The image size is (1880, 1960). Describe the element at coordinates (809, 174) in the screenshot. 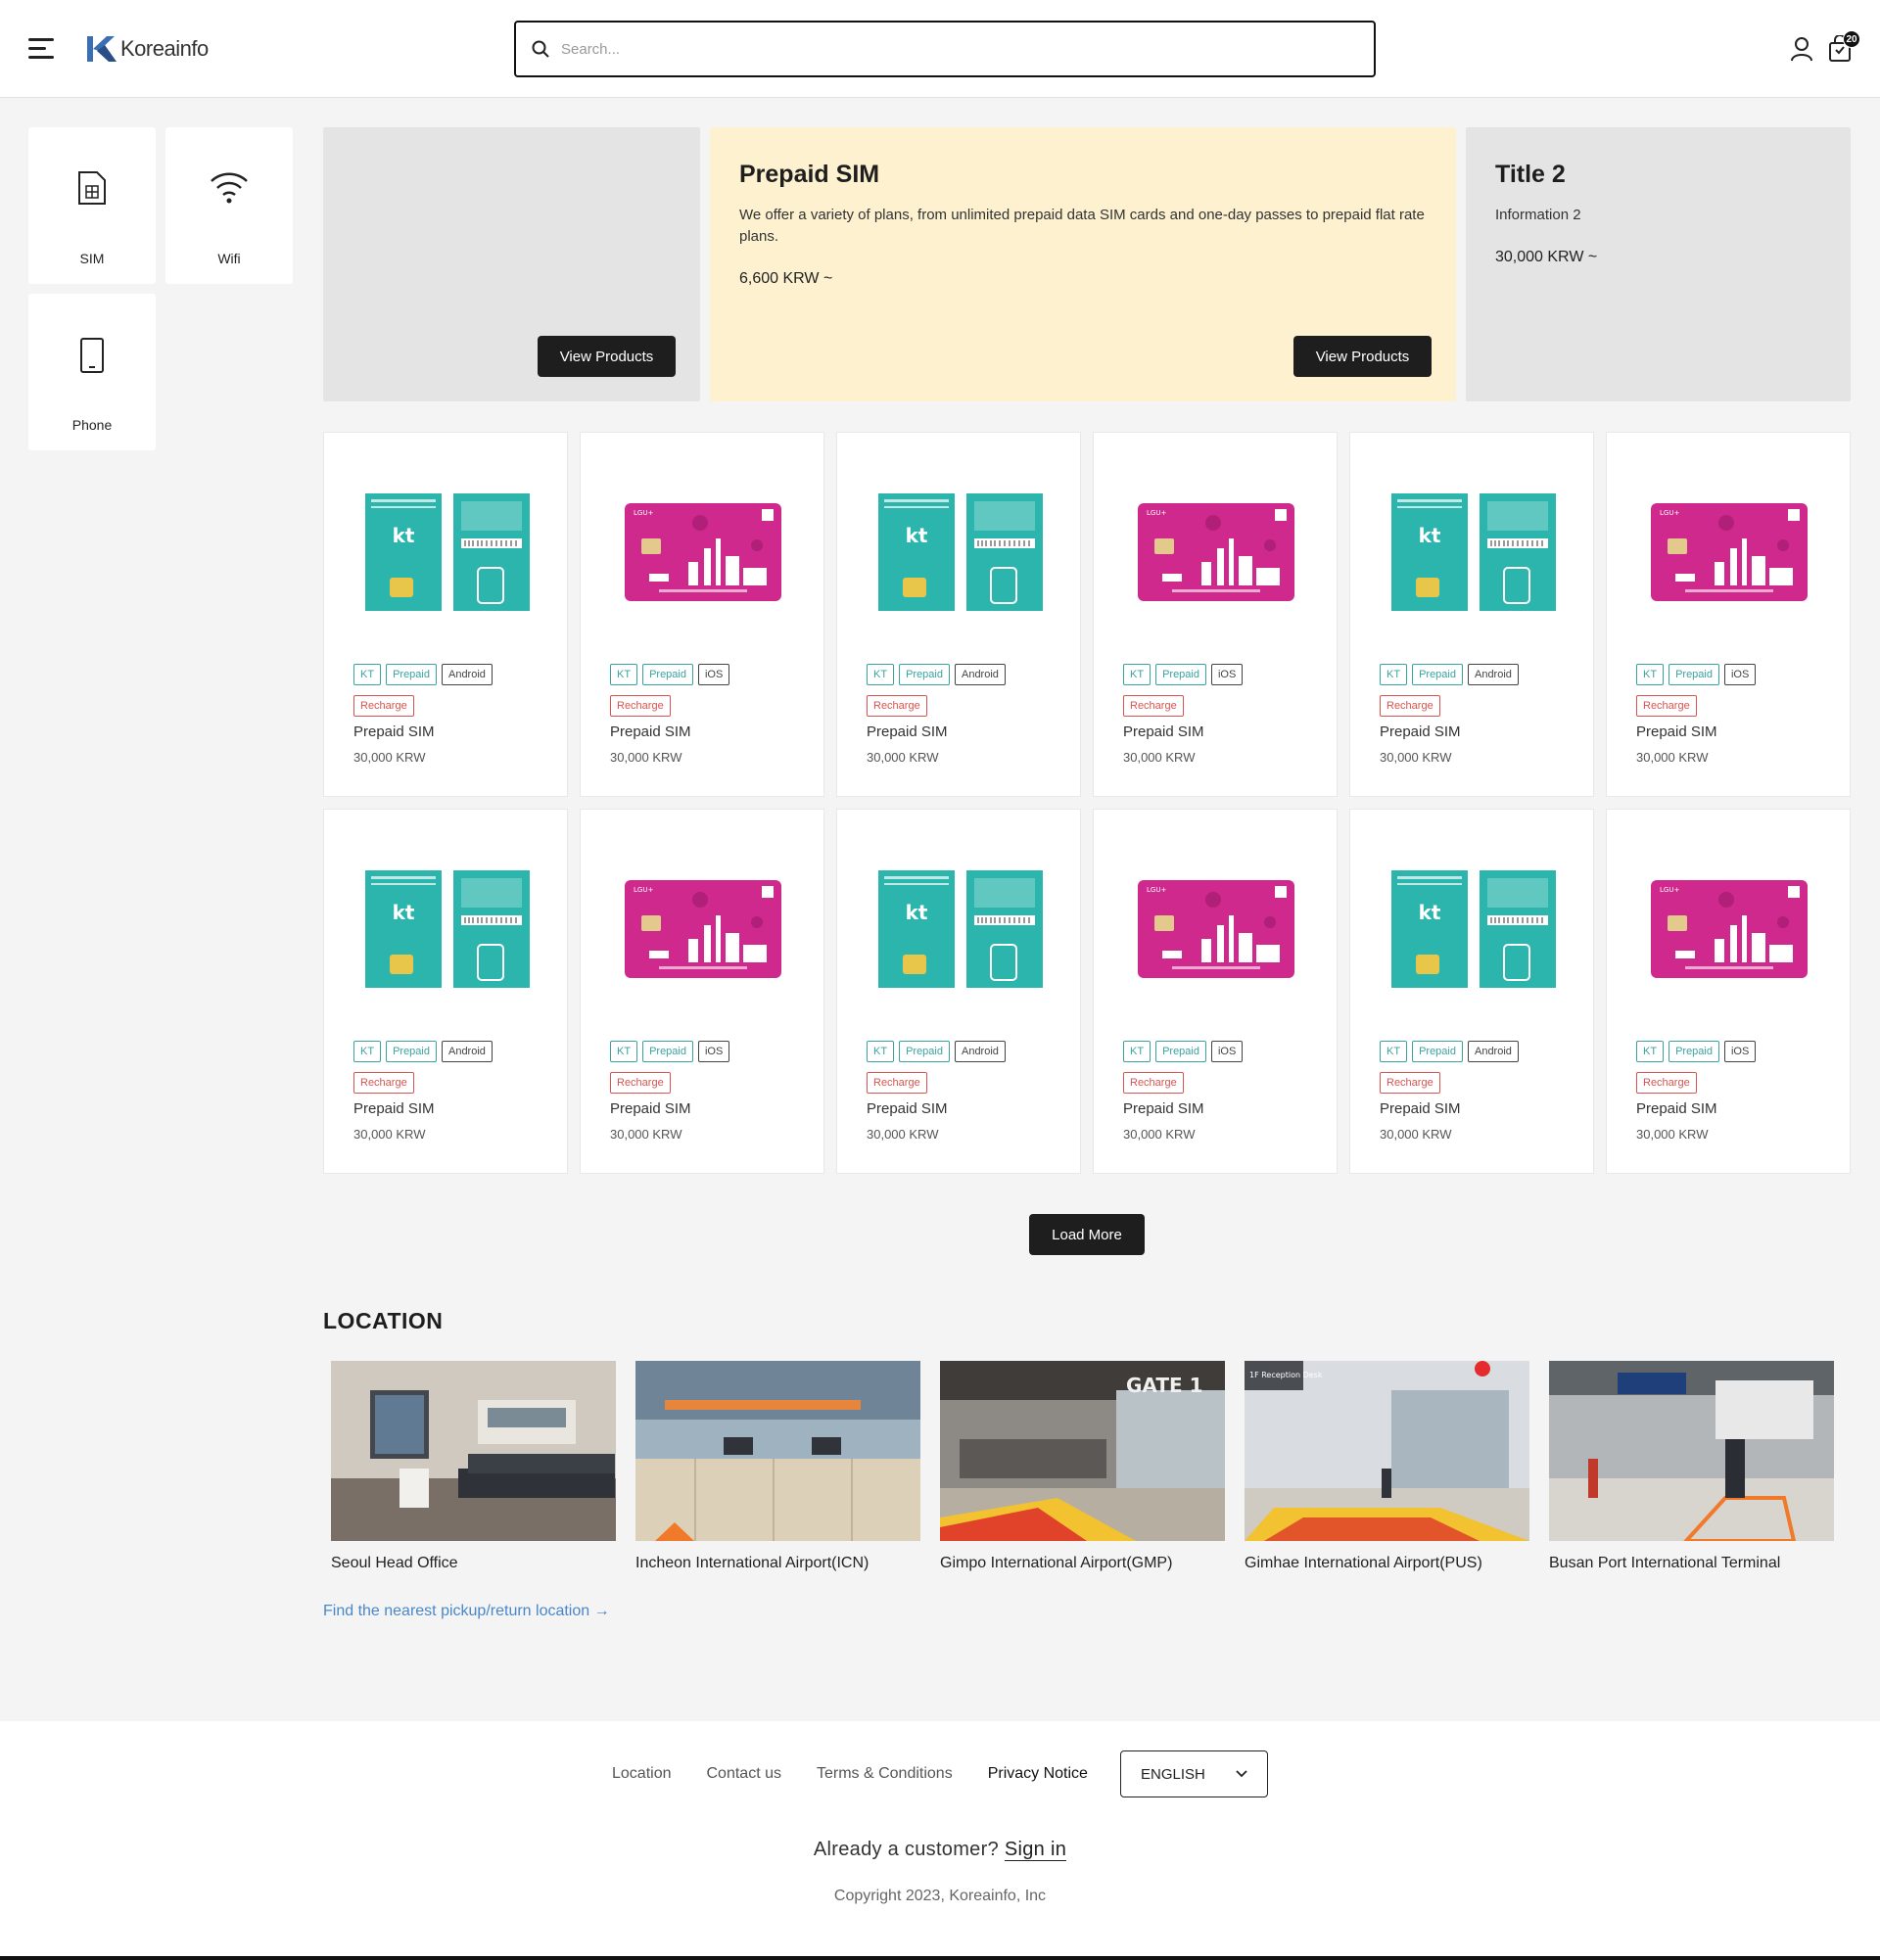

I see `banner-title: Prepaid SIM` at that location.